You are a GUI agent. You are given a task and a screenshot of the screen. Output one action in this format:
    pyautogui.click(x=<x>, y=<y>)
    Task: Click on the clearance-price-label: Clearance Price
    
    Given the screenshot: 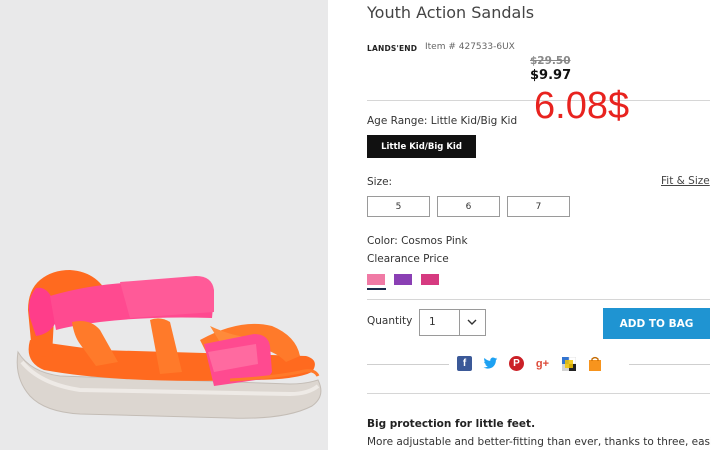 What is the action you would take?
    pyautogui.click(x=408, y=259)
    